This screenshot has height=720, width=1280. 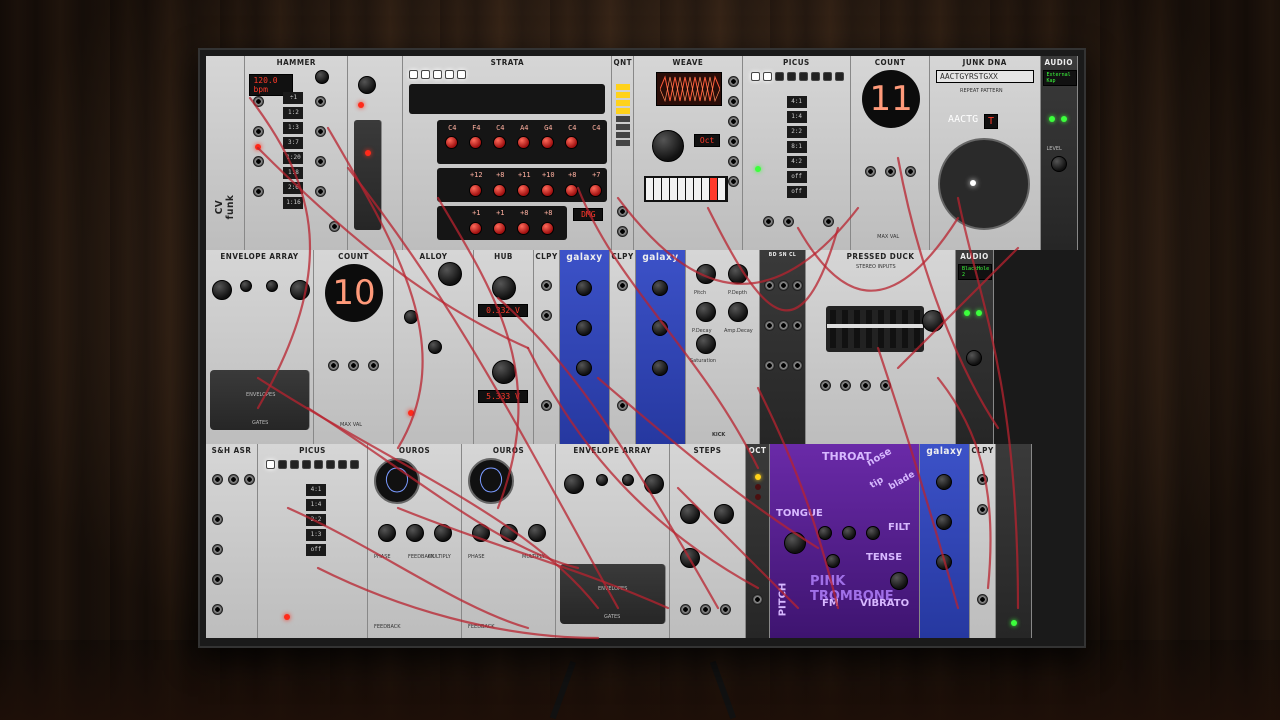 I want to click on ratio-item: 8:1, so click(x=796, y=147).